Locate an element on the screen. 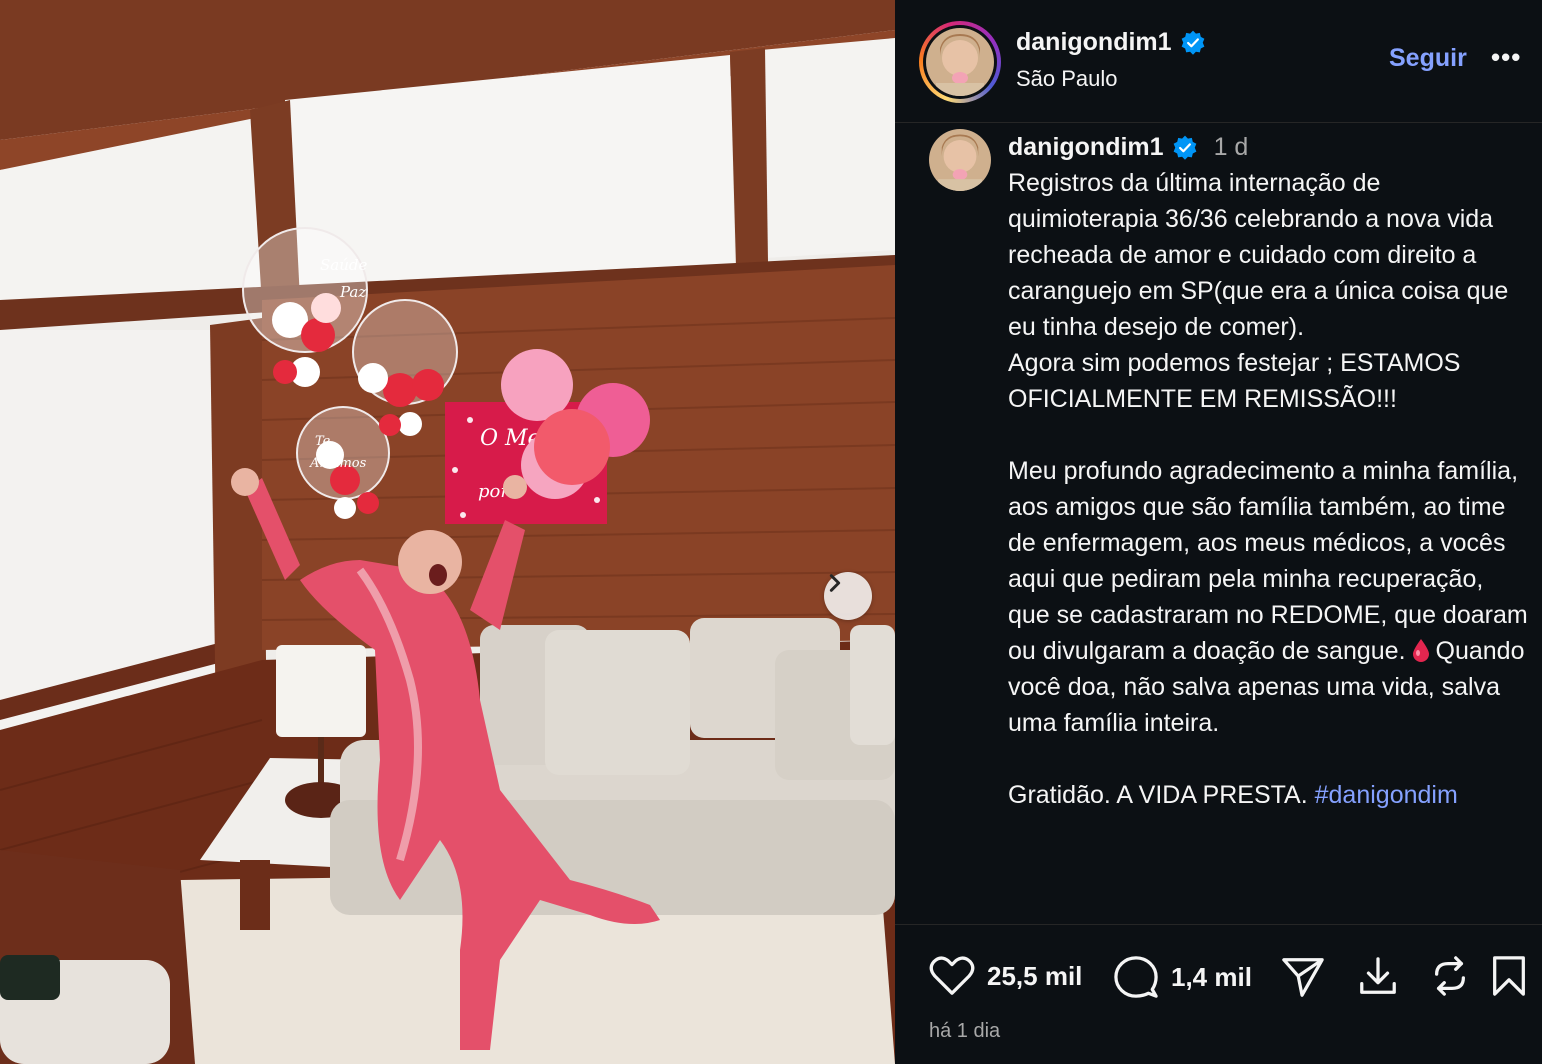 This screenshot has width=1542, height=1064. caption-closing: Gratidão. A VIDA PRESTA. is located at coordinates (1158, 795).